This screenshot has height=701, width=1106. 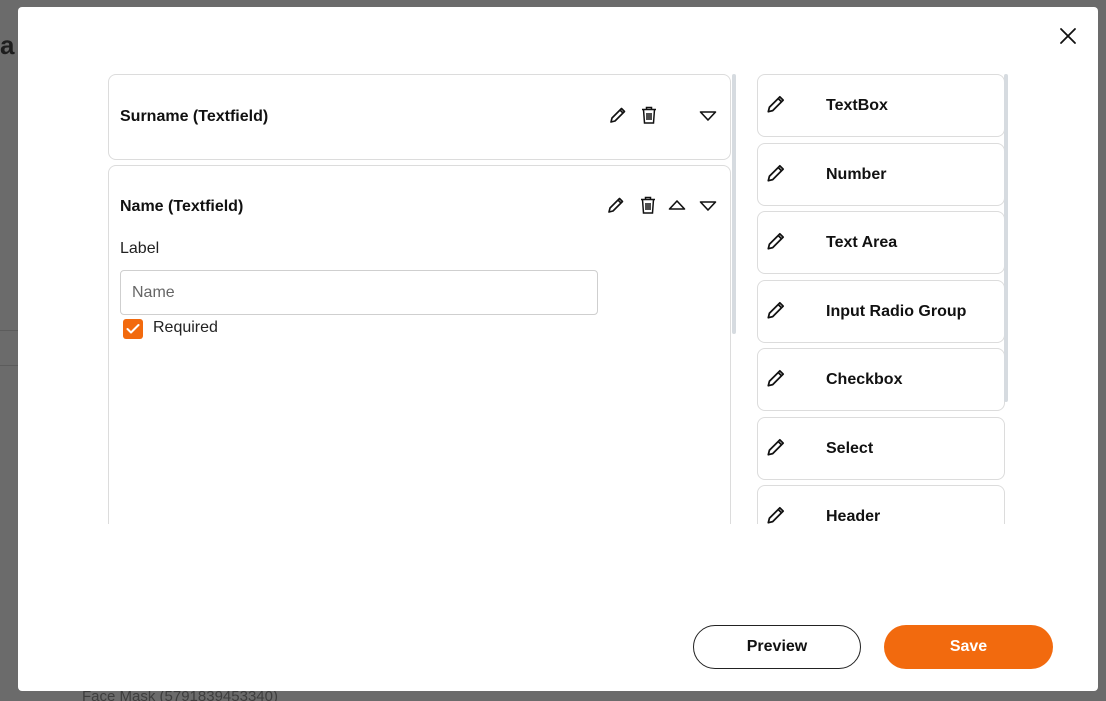 What do you see at coordinates (850, 448) in the screenshot?
I see `palette-item-label: Select` at bounding box center [850, 448].